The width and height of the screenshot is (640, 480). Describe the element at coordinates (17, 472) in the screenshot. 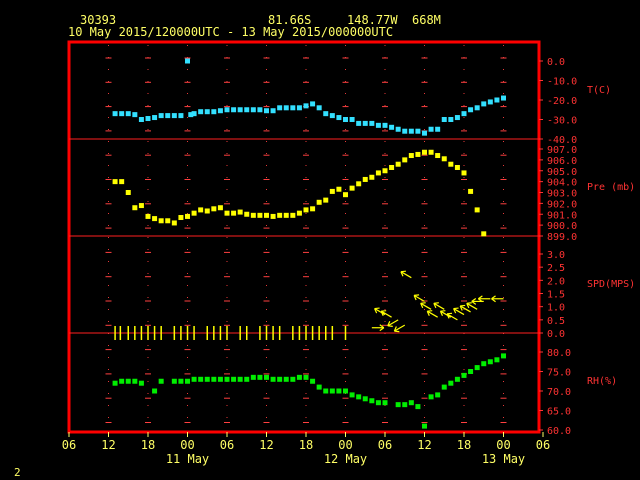

I see `page-number: 2` at that location.